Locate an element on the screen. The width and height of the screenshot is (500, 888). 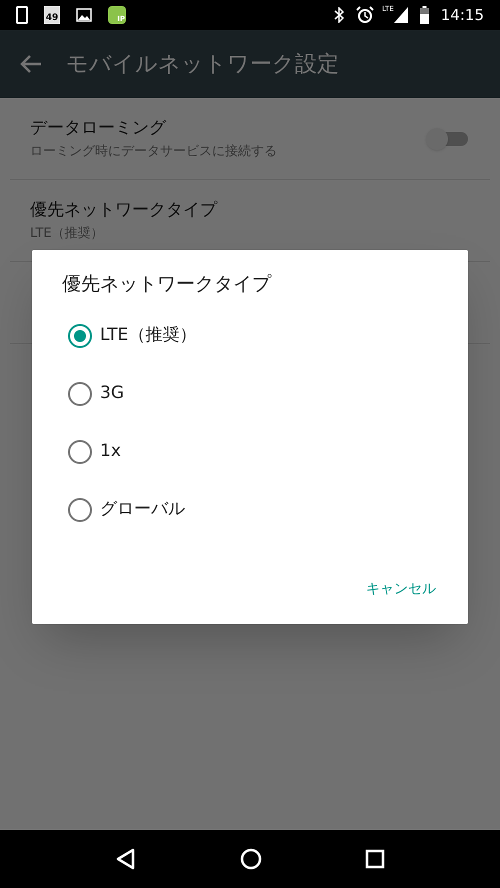
option-label: LTE（推奨） is located at coordinates (148, 335).